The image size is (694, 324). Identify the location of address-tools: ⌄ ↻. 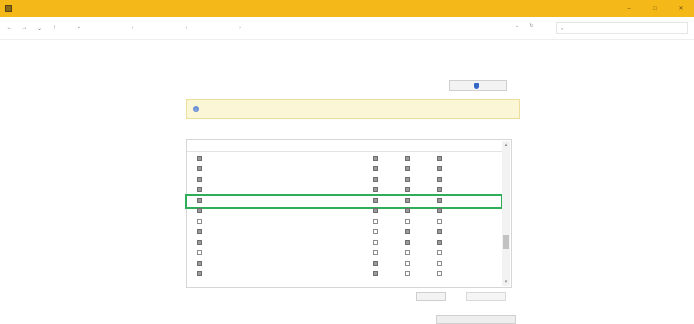
(524, 26).